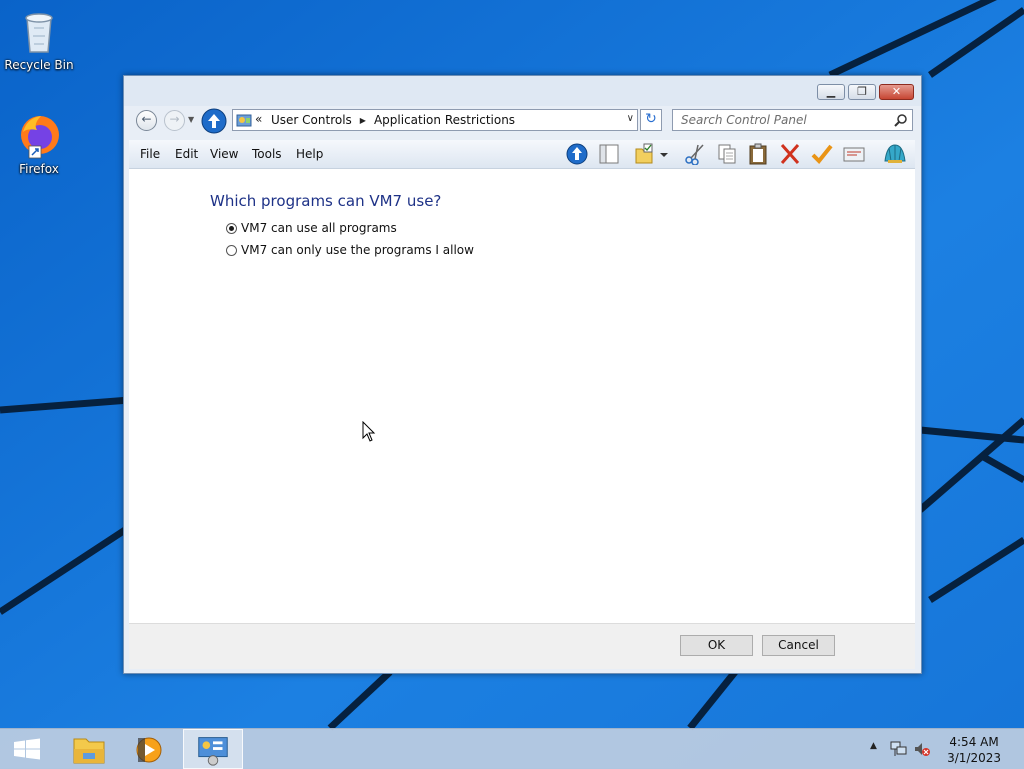 The height and width of the screenshot is (769, 1024). Describe the element at coordinates (186, 154) in the screenshot. I see `menu-edit: Edit` at that location.